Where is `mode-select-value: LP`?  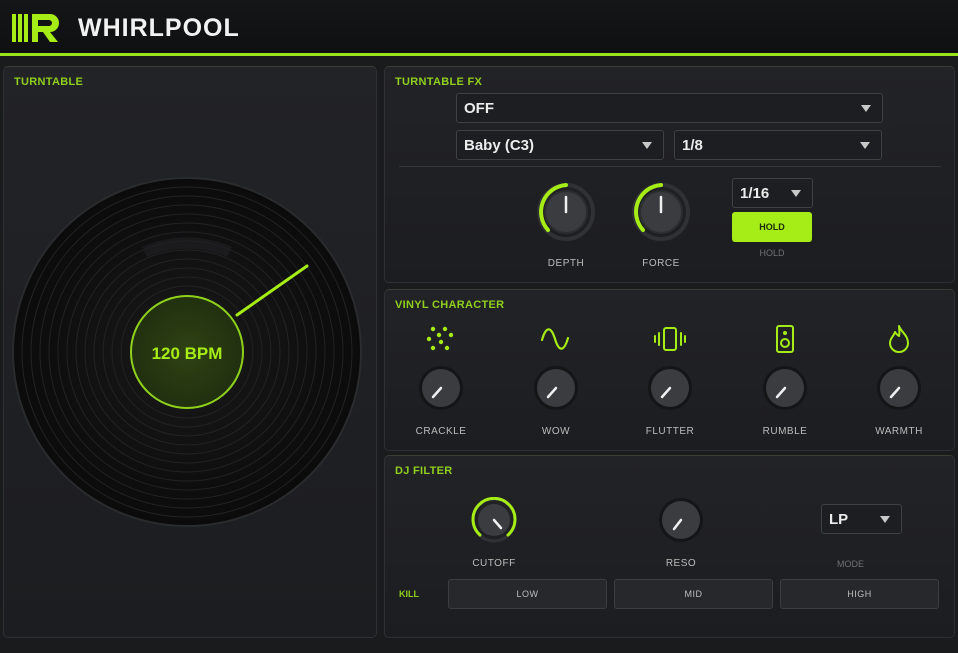 mode-select-value: LP is located at coordinates (839, 519).